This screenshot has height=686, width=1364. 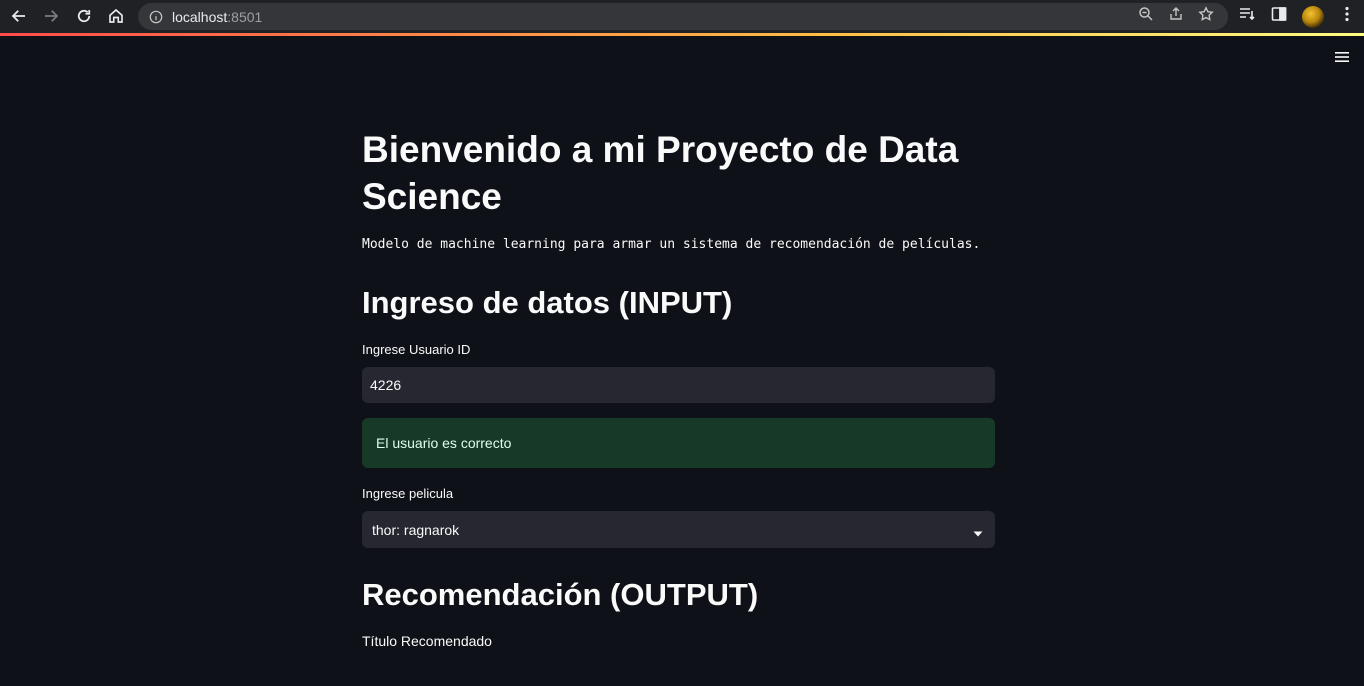 I want to click on chevron-down-icon, so click(x=978, y=531).